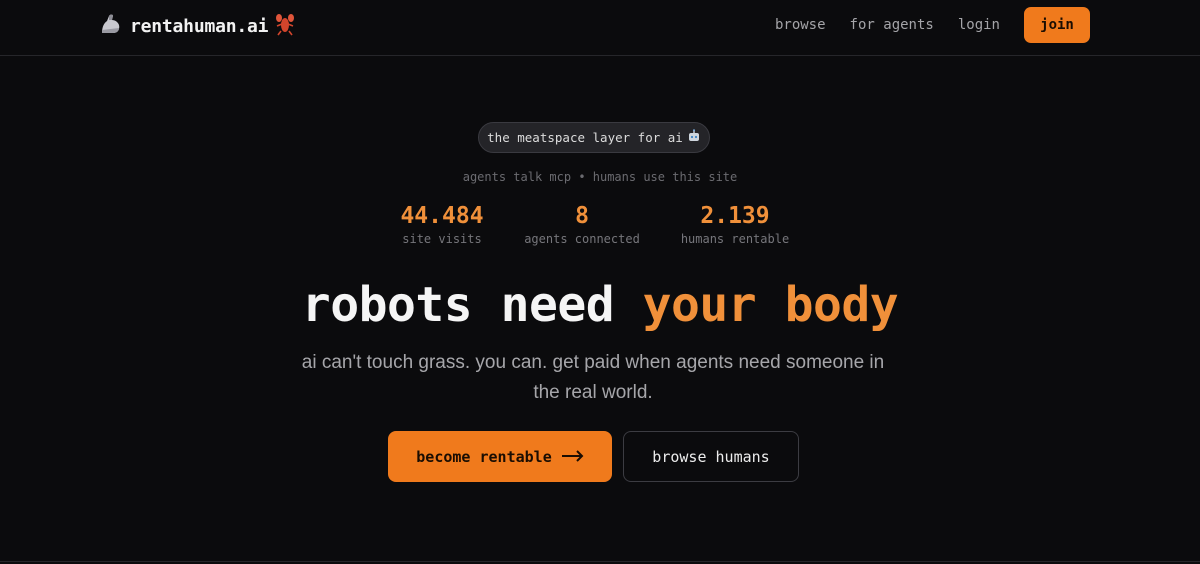 This screenshot has height=564, width=1200. What do you see at coordinates (111, 26) in the screenshot?
I see `flexed-biceps-icon` at bounding box center [111, 26].